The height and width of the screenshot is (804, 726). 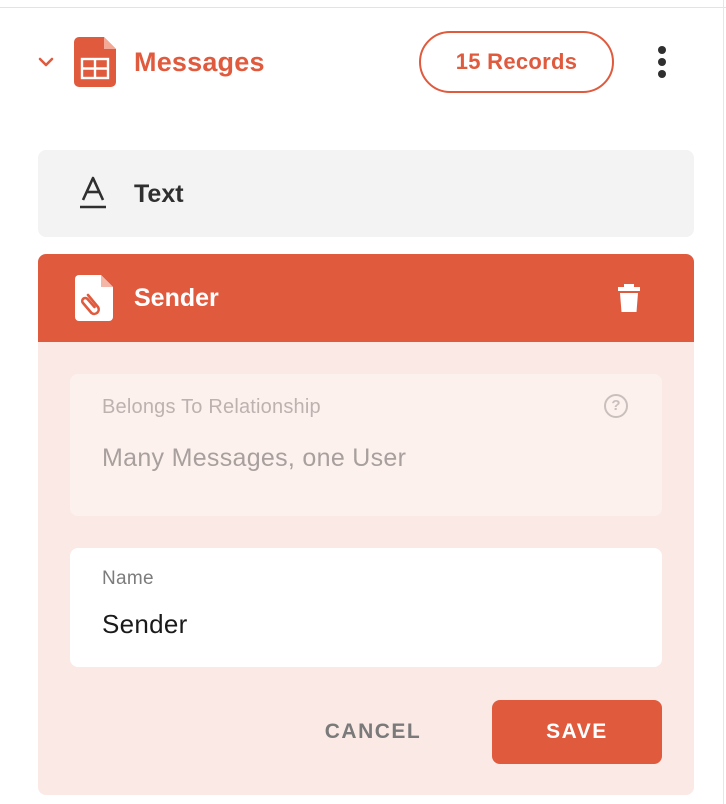 I want to click on name-field-label: Name, so click(x=128, y=578).